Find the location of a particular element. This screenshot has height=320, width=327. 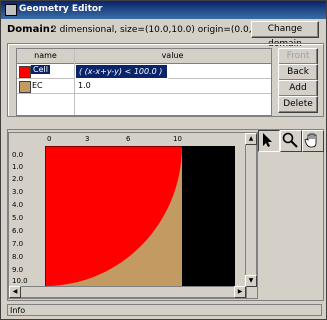

table-row: EC 1.0 is located at coordinates (144, 86).